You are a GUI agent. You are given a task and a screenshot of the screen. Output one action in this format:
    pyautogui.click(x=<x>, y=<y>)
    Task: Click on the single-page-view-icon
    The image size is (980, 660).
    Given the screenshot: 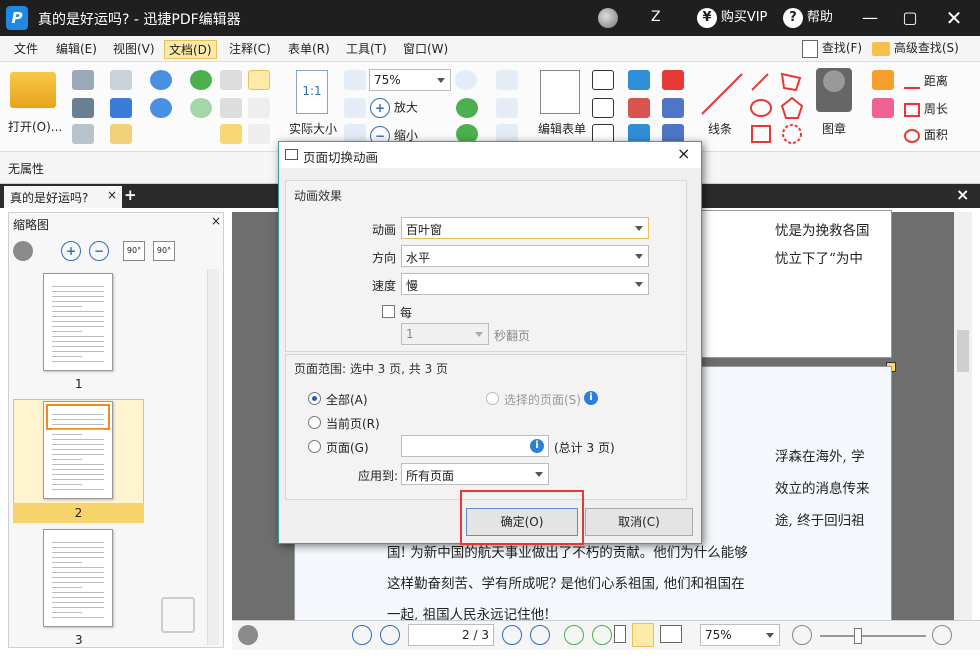 What is the action you would take?
    pyautogui.click(x=620, y=634)
    